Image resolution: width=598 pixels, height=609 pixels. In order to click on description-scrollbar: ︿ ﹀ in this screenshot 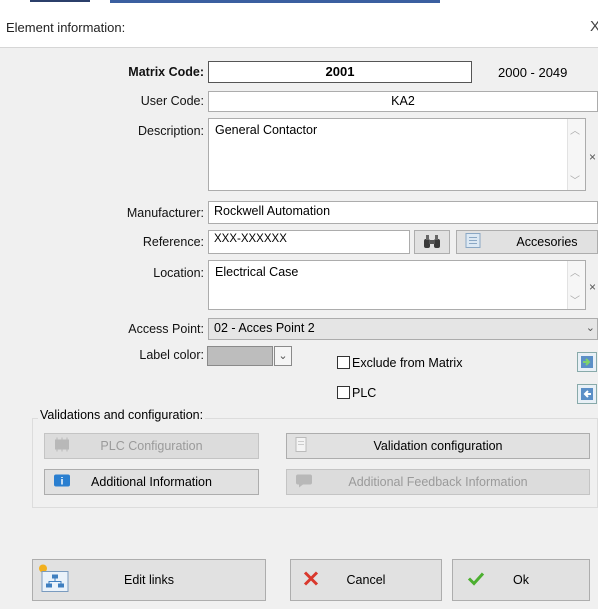, I will do `click(576, 154)`.